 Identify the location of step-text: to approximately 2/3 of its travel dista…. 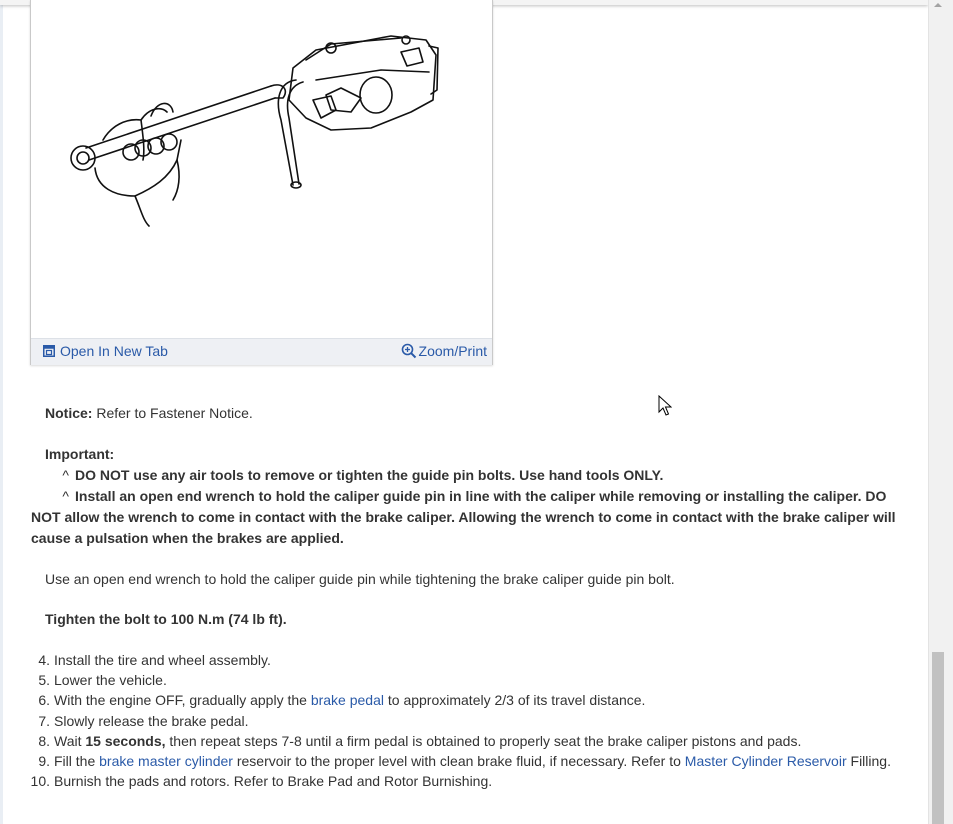
(514, 700).